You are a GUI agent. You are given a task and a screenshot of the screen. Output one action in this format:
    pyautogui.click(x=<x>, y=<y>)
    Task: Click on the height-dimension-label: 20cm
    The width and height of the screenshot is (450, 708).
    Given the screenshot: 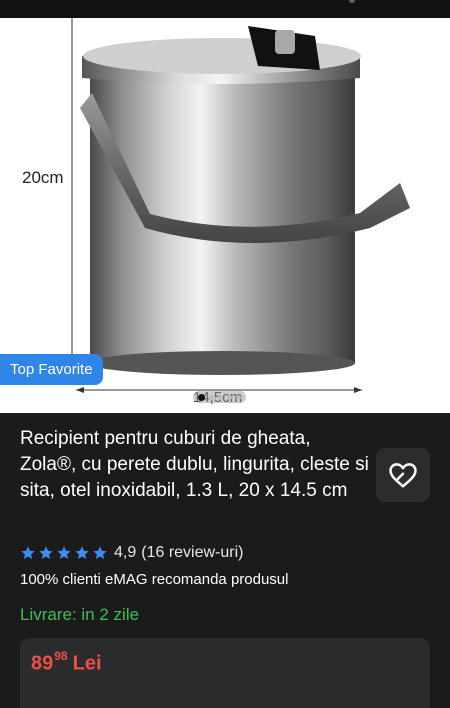 What is the action you would take?
    pyautogui.click(x=43, y=177)
    